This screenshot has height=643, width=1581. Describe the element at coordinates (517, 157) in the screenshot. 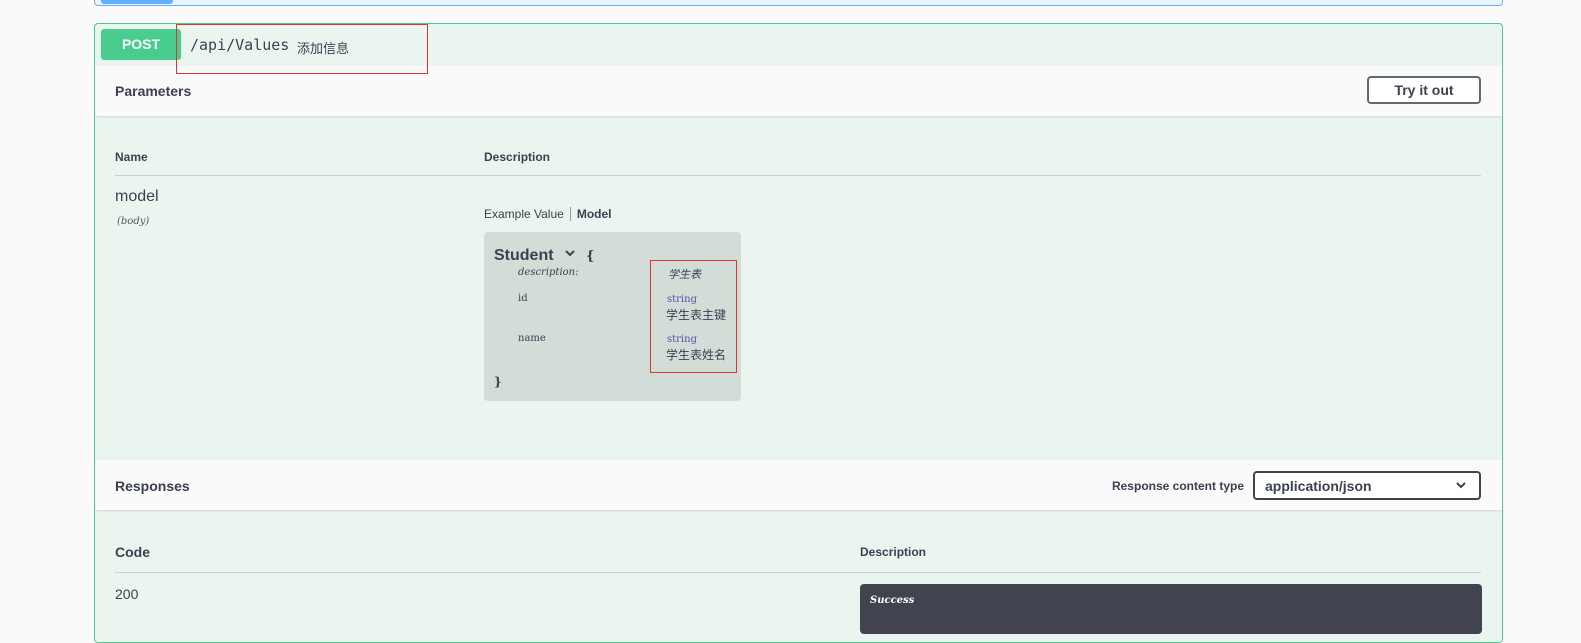

I see `param-description-column-header: Description` at that location.